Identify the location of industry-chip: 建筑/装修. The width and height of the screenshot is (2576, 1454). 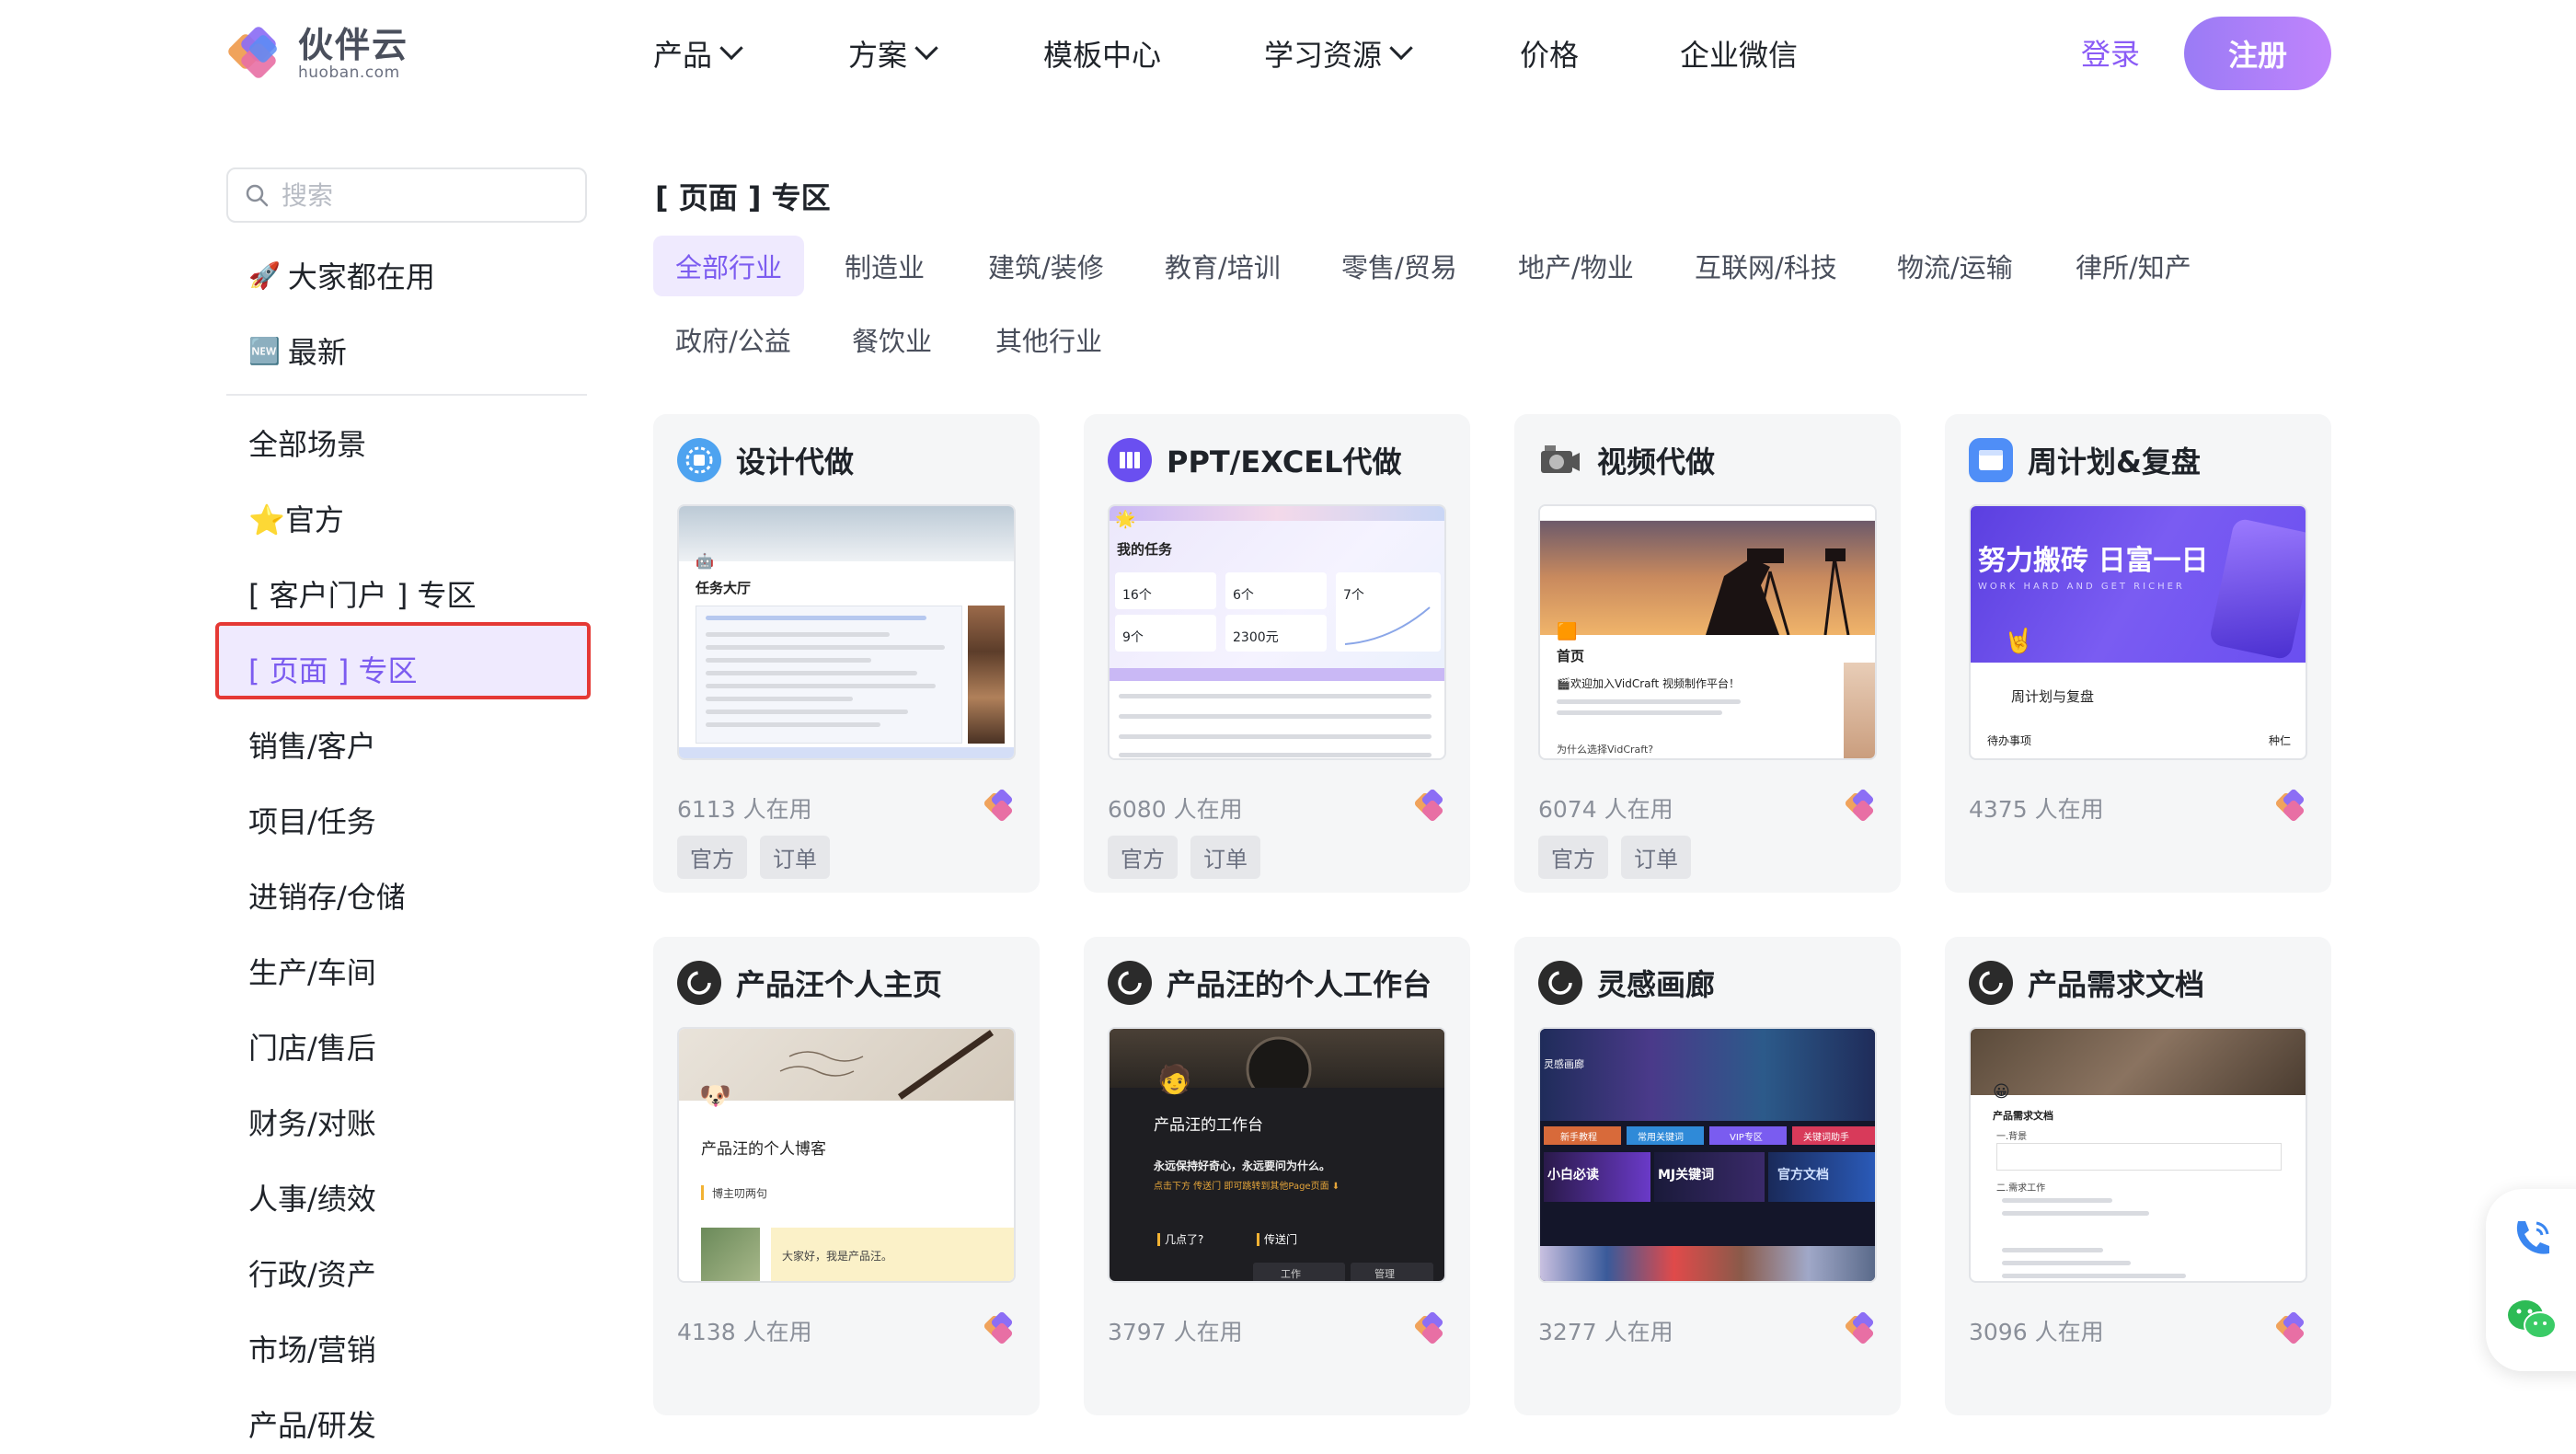
(1046, 266).